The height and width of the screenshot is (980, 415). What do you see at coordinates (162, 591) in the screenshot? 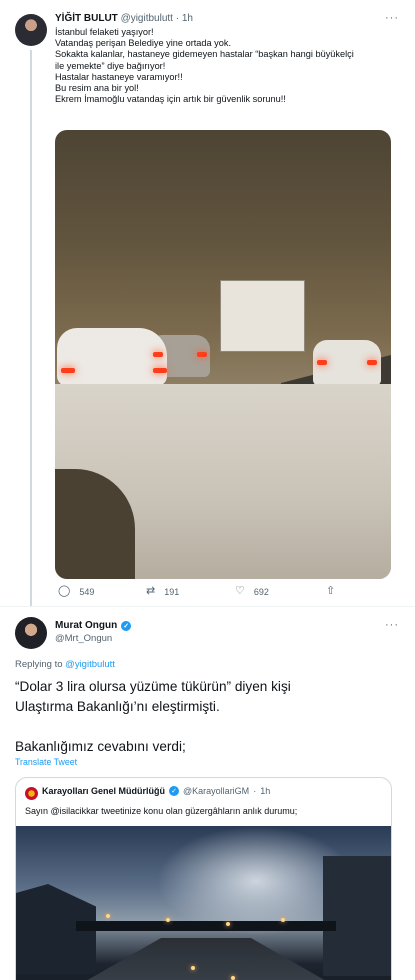
I see `retweet-button: ⇄ 191` at bounding box center [162, 591].